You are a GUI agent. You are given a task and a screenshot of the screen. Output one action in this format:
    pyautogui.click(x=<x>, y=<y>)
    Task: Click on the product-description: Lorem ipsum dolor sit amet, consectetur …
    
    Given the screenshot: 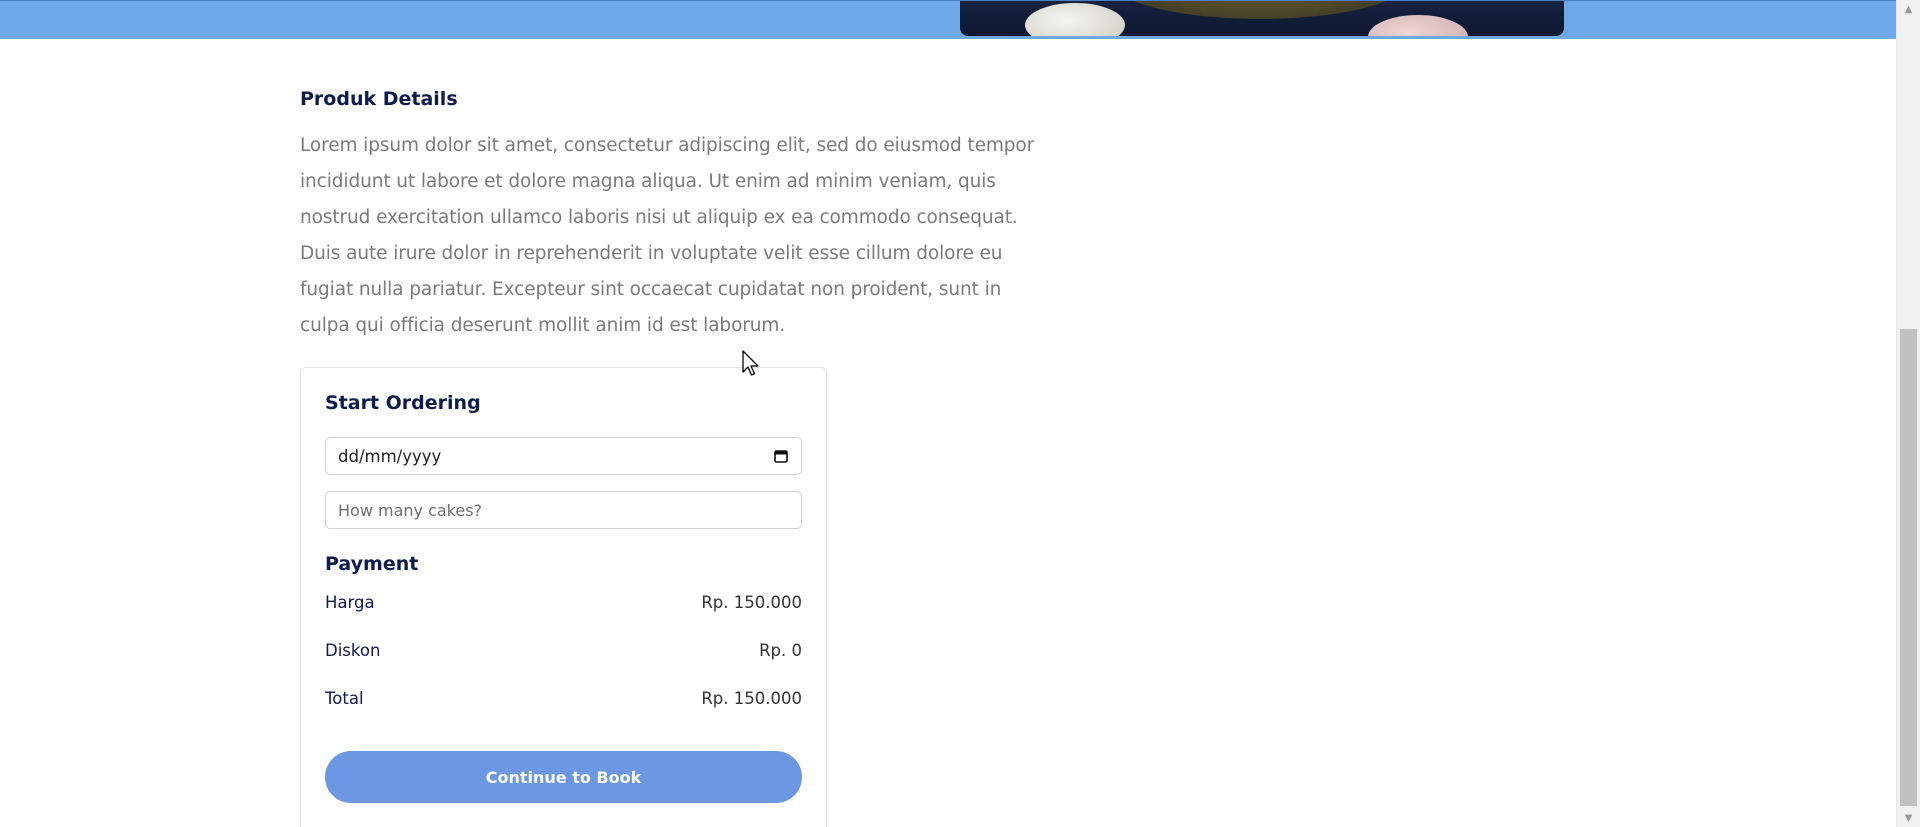 What is the action you would take?
    pyautogui.click(x=667, y=235)
    